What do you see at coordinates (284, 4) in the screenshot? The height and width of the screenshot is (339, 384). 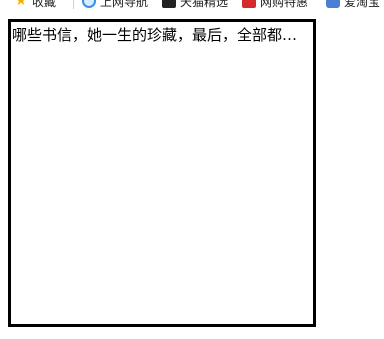 I see `bookmark-label: 网购特惠` at bounding box center [284, 4].